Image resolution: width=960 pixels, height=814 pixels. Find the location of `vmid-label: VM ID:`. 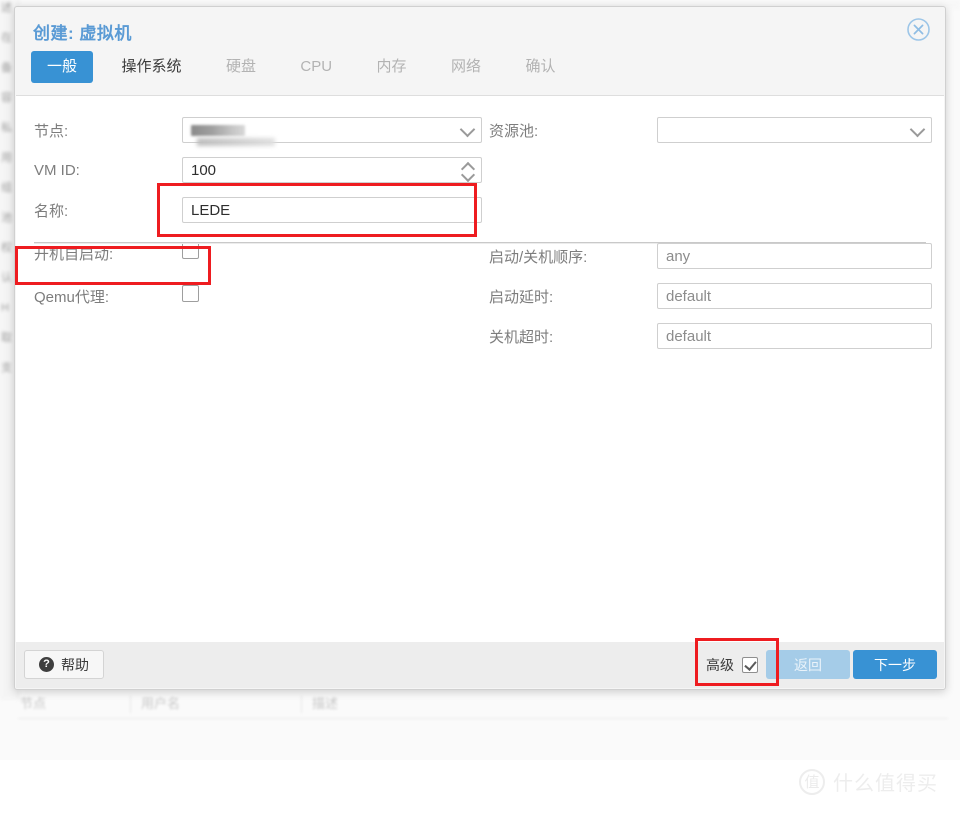

vmid-label: VM ID: is located at coordinates (57, 170).